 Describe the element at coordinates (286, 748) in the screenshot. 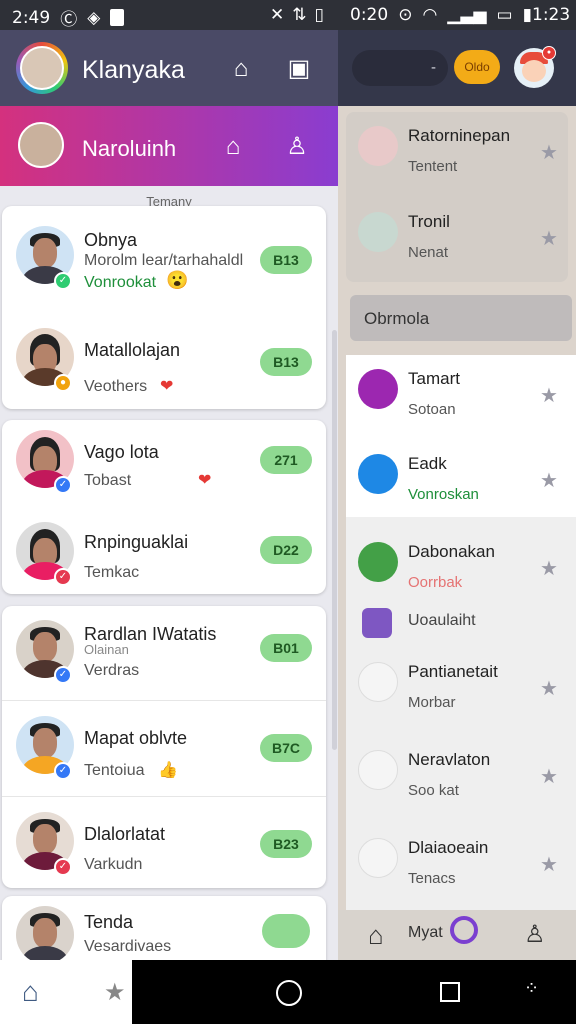

I see `count-badge: B7C` at that location.